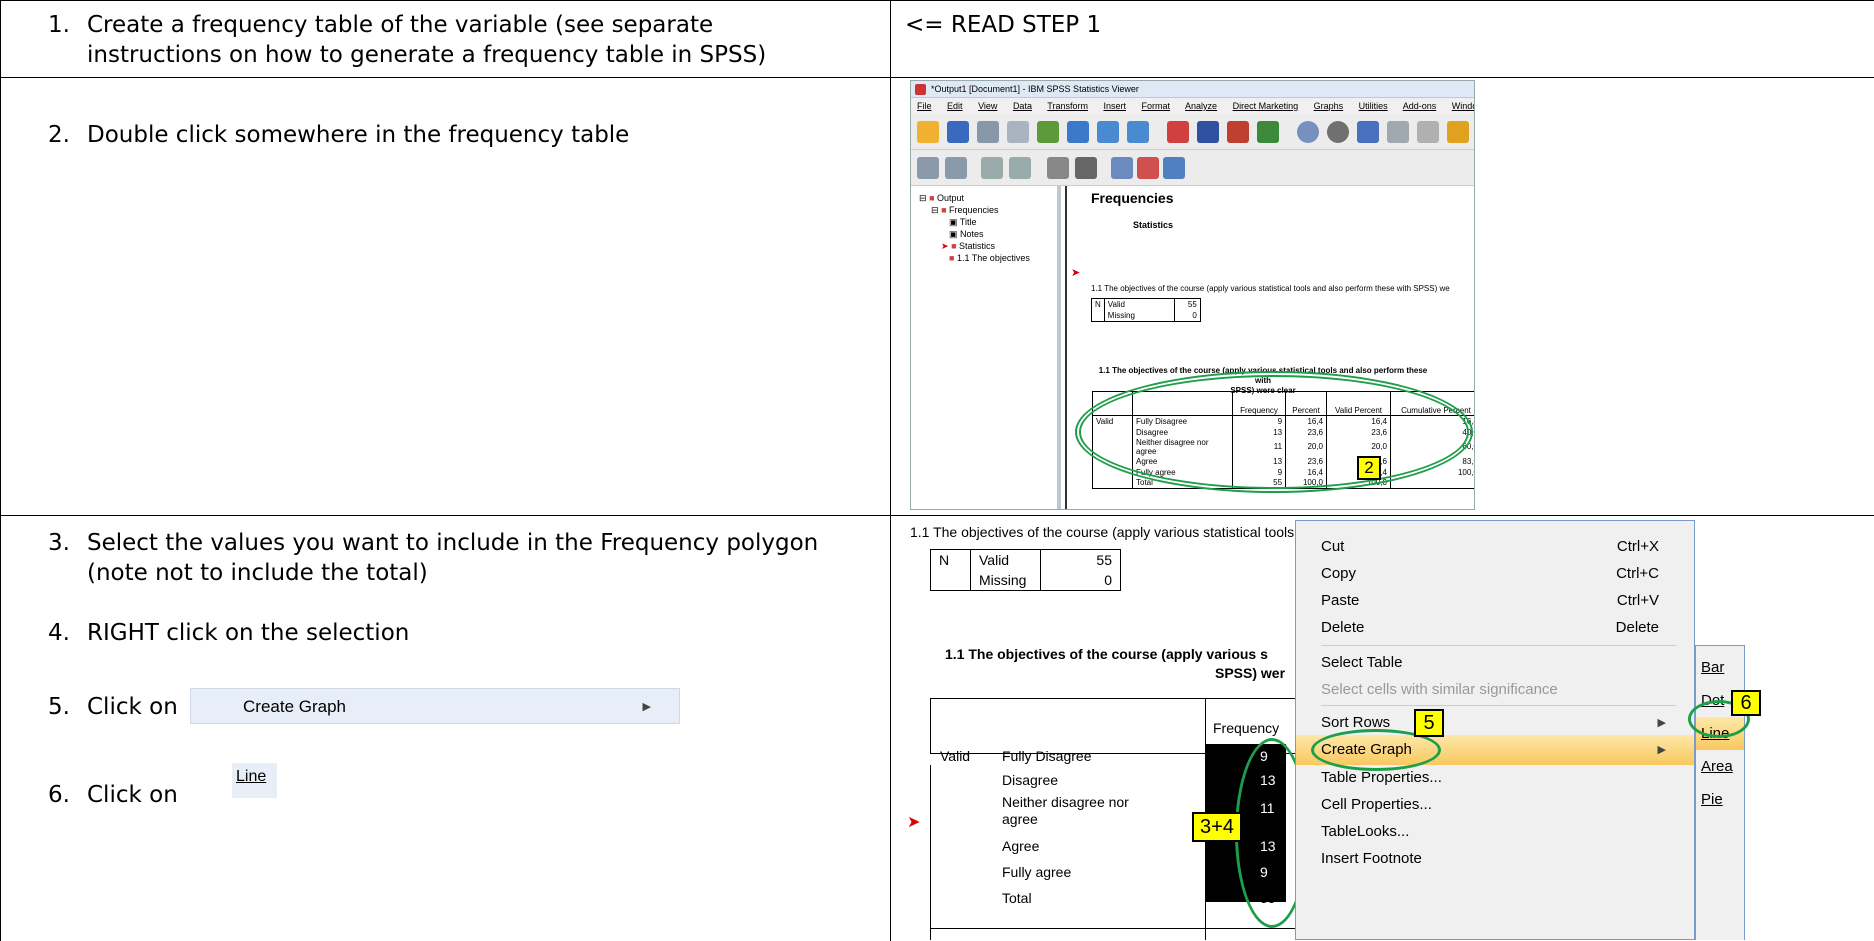  I want to click on show-all-icon, so click(1338, 132).